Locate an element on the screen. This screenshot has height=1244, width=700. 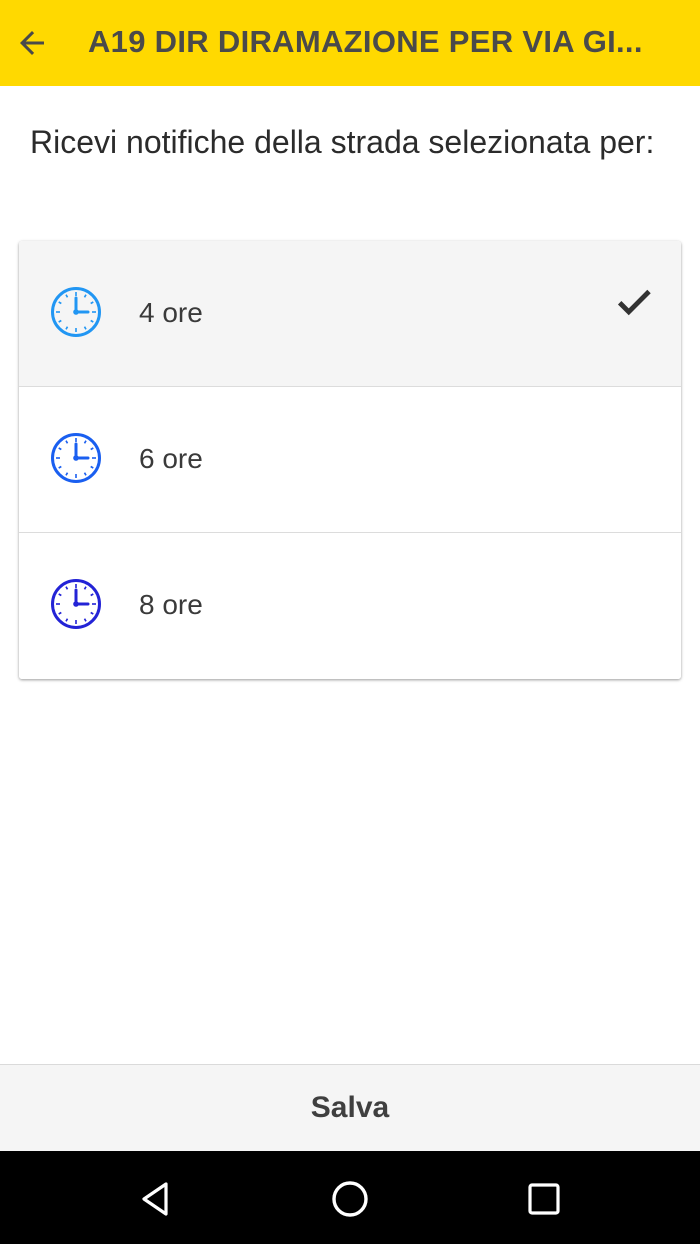
square-recents-icon is located at coordinates (544, 1199).